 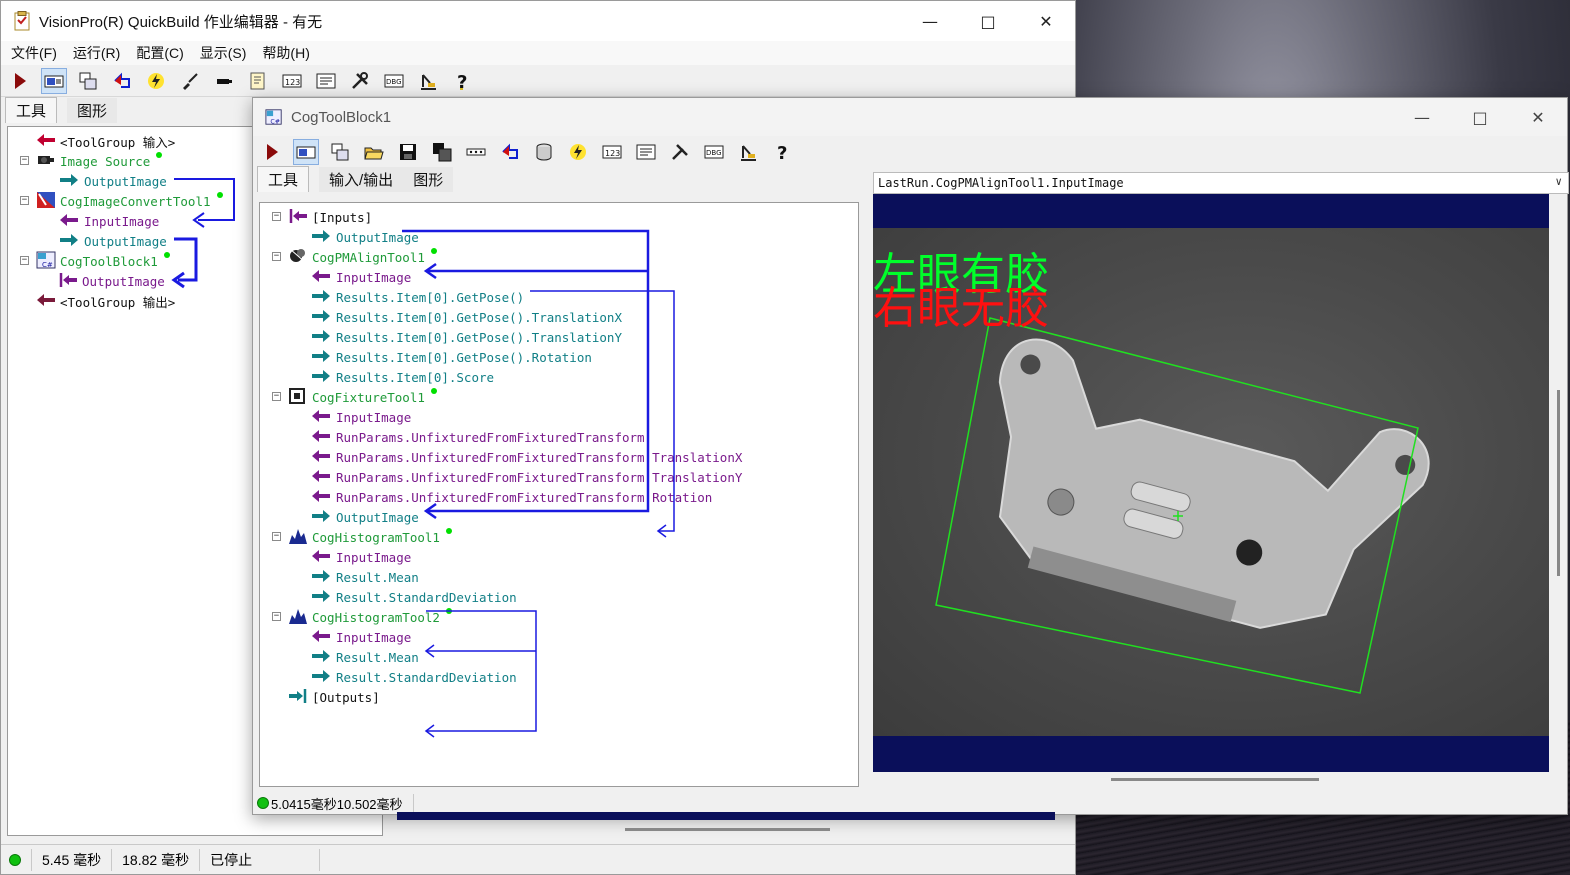 What do you see at coordinates (1558, 181) in the screenshot?
I see `chevron-down-icon: ∨` at bounding box center [1558, 181].